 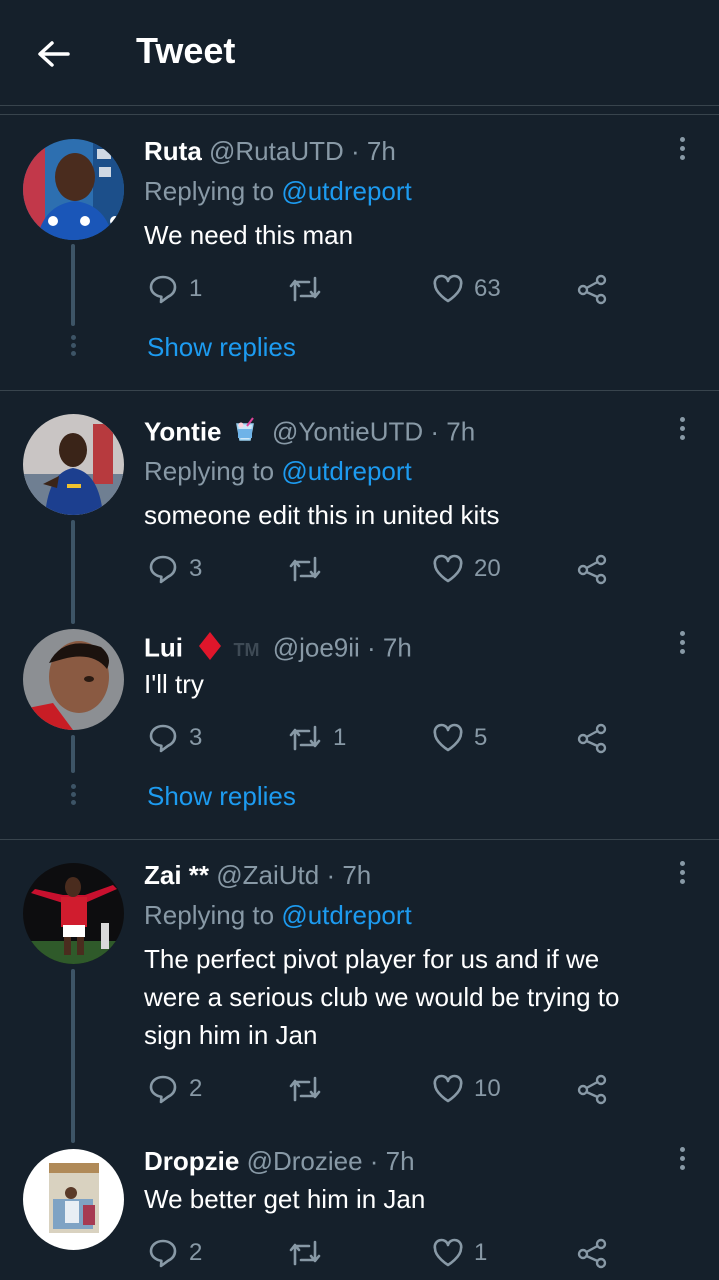 What do you see at coordinates (342, 647) in the screenshot?
I see `handle-time: @joe9ii · 7h` at bounding box center [342, 647].